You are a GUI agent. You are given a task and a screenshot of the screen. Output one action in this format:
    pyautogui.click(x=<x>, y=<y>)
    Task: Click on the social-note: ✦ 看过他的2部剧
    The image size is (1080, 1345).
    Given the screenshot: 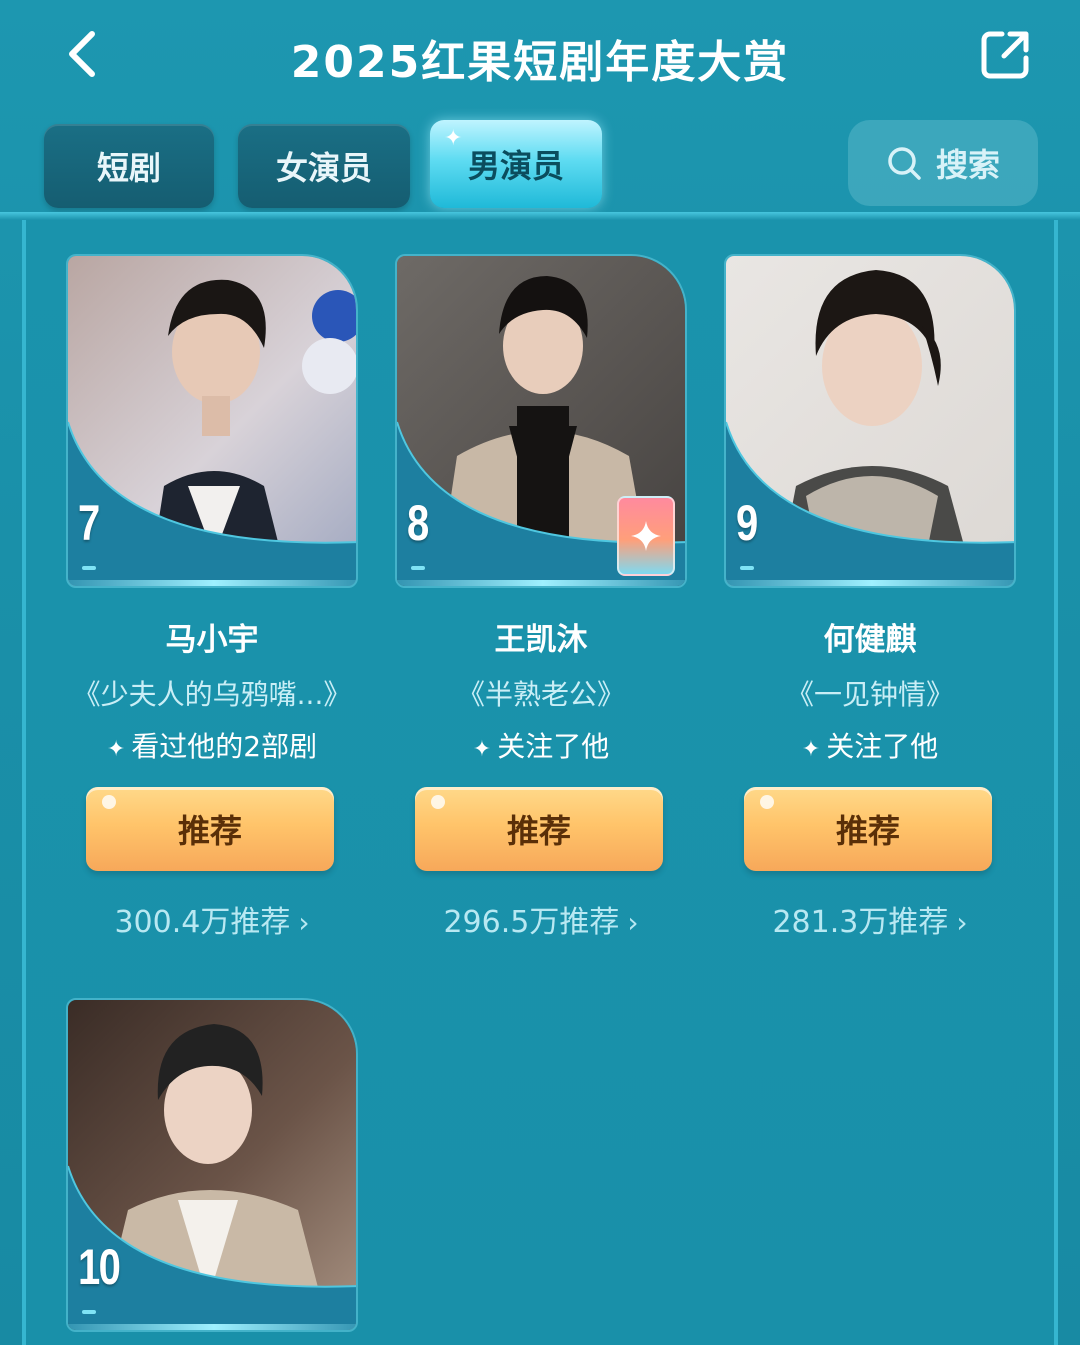 What is the action you would take?
    pyautogui.click(x=212, y=745)
    